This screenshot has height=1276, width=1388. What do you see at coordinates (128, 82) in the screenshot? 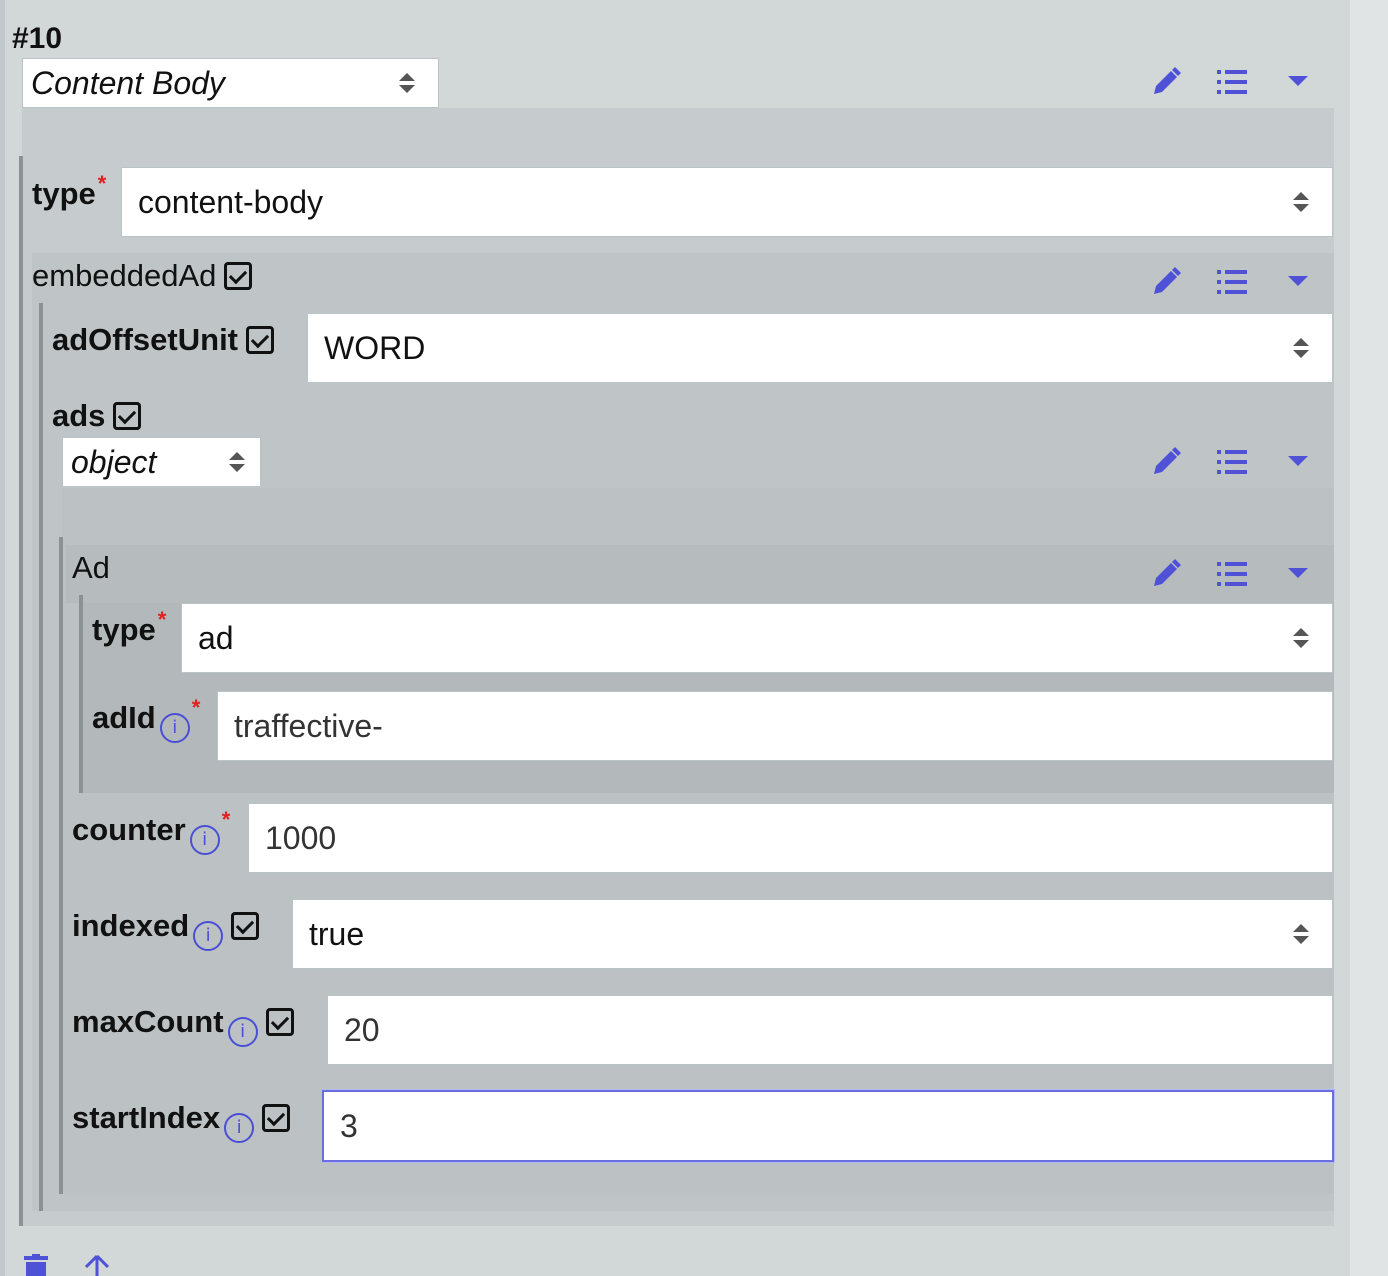
I see `schema-select-value: Content Body` at bounding box center [128, 82].